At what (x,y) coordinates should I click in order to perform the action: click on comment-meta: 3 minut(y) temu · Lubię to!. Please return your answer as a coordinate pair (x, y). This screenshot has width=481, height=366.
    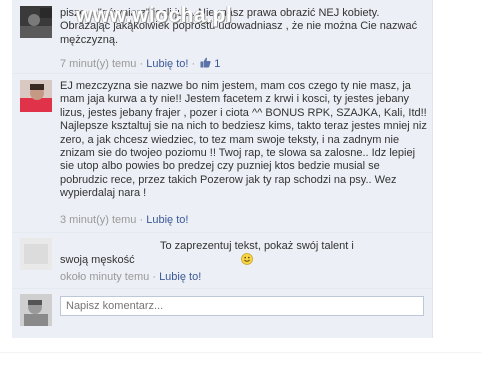
    Looking at the image, I should click on (124, 220).